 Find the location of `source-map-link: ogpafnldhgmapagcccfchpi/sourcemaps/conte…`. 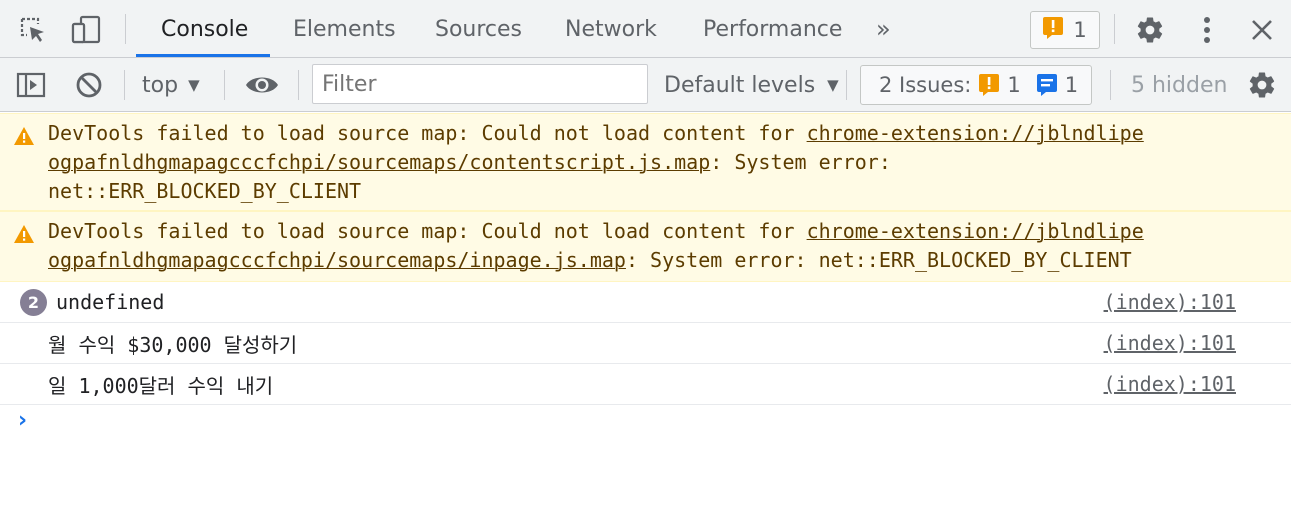

source-map-link: ogpafnldhgmapagcccfchpi/sourcemaps/conte… is located at coordinates (379, 162).